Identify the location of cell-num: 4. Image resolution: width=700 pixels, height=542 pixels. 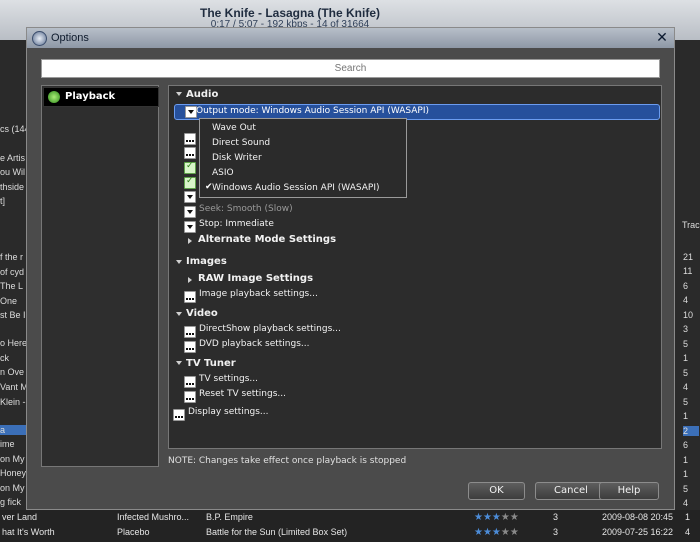
(688, 532).